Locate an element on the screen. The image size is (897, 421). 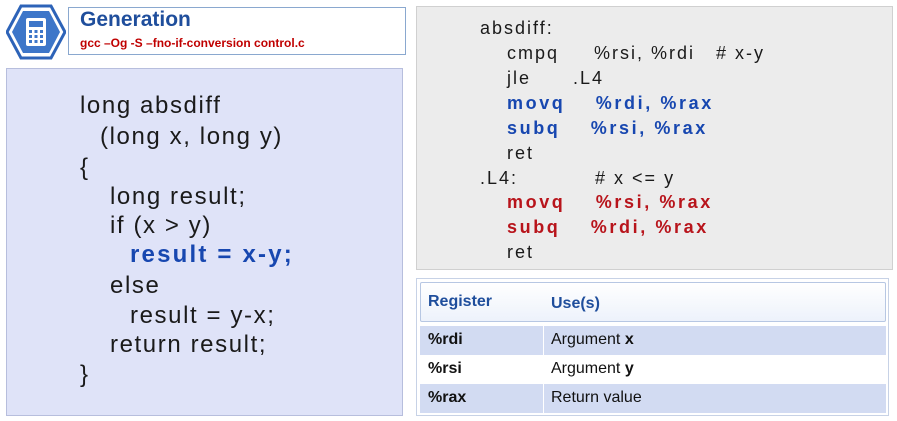
c-code-line: if (x > y) is located at coordinates (161, 225).